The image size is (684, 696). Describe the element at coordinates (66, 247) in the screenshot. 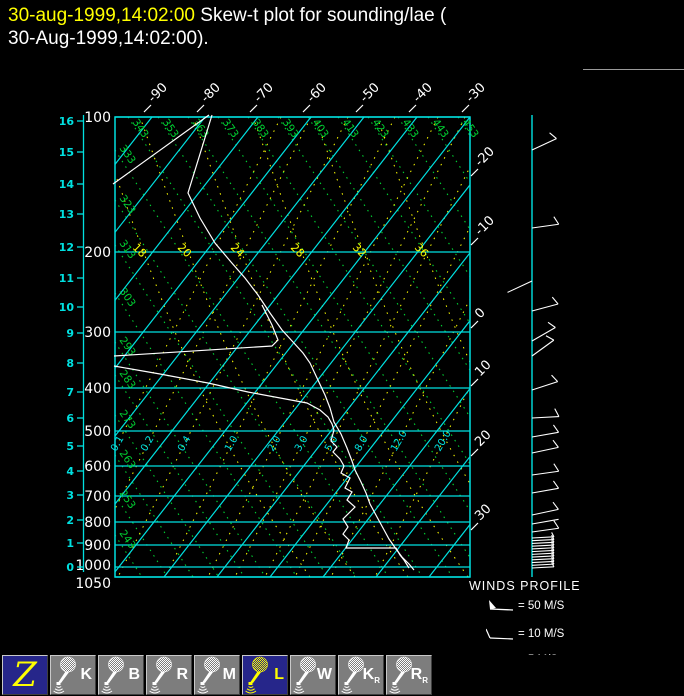

I see `svg-text: 12` at that location.